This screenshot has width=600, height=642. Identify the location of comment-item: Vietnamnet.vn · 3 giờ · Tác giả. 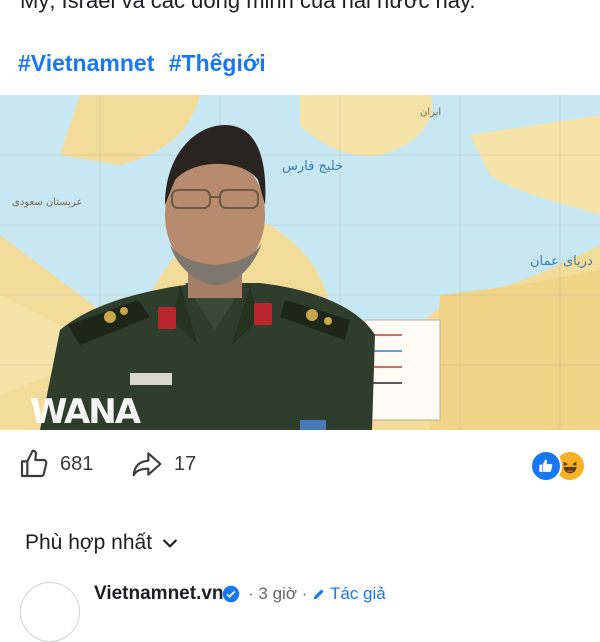
(300, 610).